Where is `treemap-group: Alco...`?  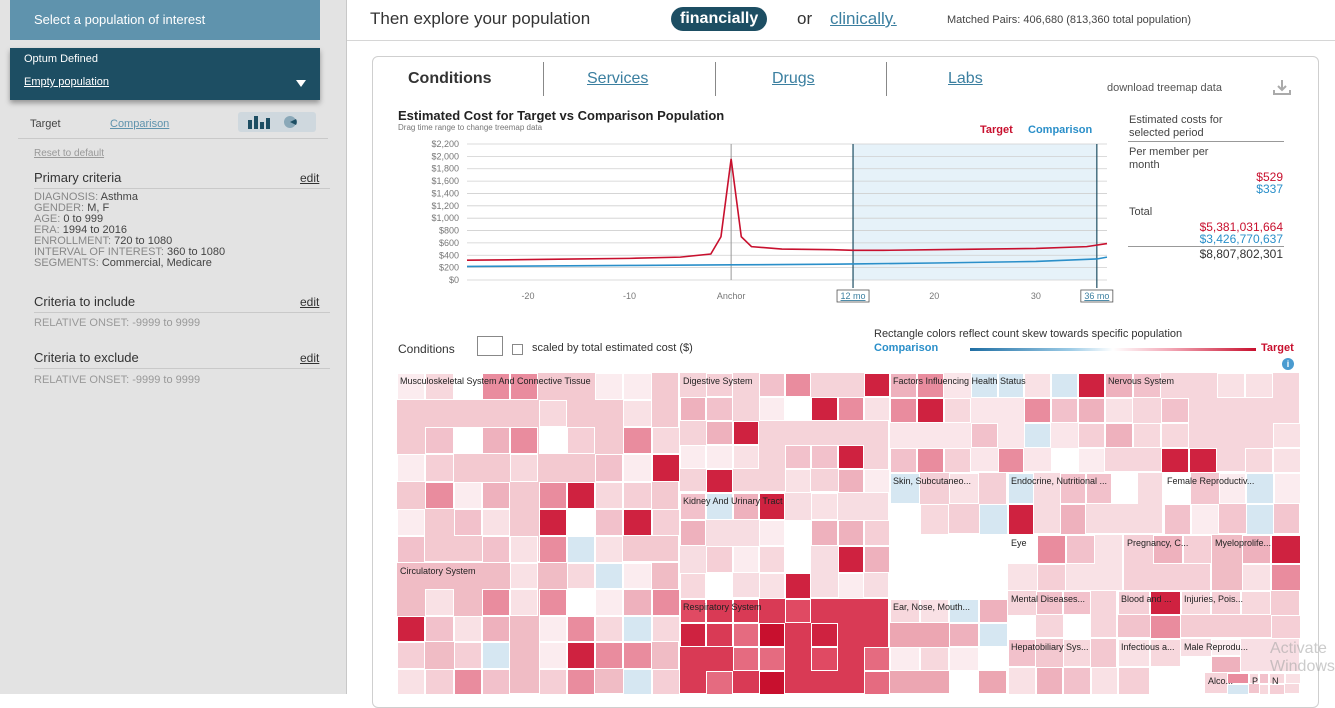
treemap-group: Alco... is located at coordinates (1226, 683).